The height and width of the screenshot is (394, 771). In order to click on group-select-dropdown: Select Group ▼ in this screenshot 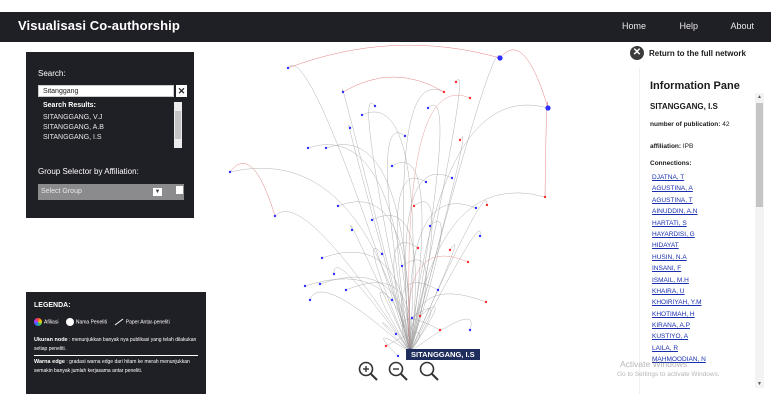, I will do `click(111, 192)`.